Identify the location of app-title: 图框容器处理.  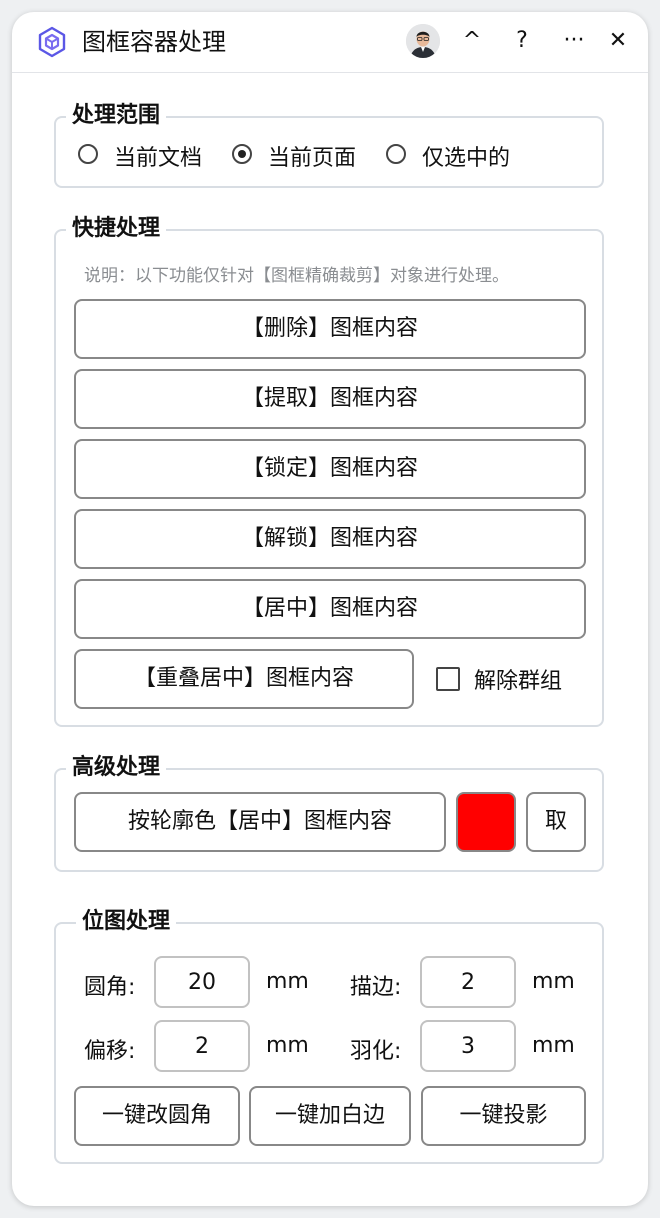
(154, 42).